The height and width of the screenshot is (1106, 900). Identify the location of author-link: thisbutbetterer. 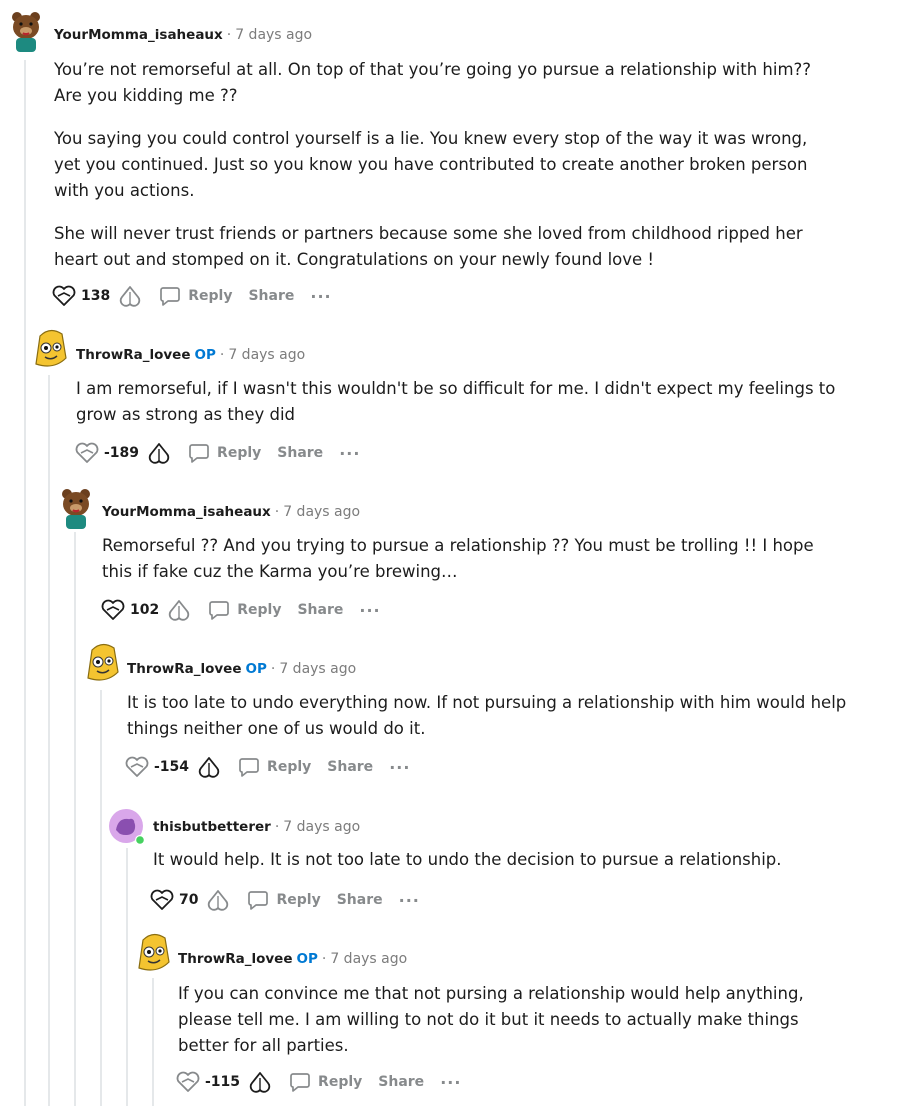
(212, 827).